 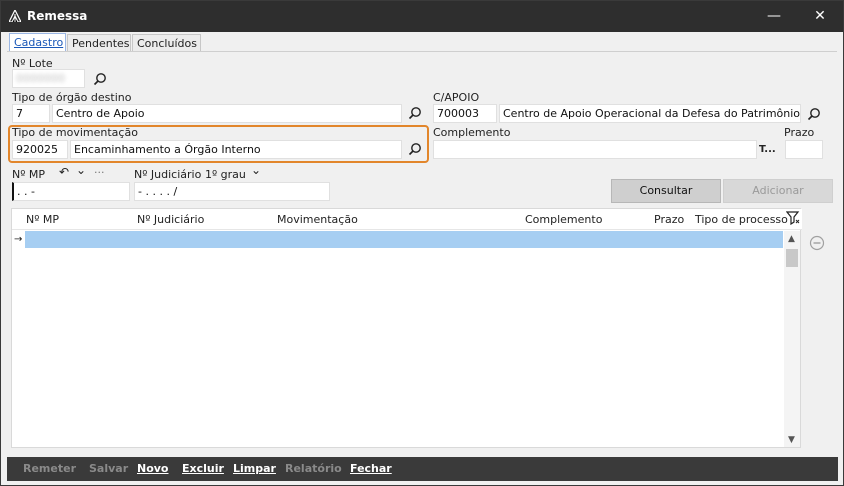 What do you see at coordinates (236, 149) in the screenshot?
I see `movimentacao-name-field: Encaminhamento a Órgão Interno` at bounding box center [236, 149].